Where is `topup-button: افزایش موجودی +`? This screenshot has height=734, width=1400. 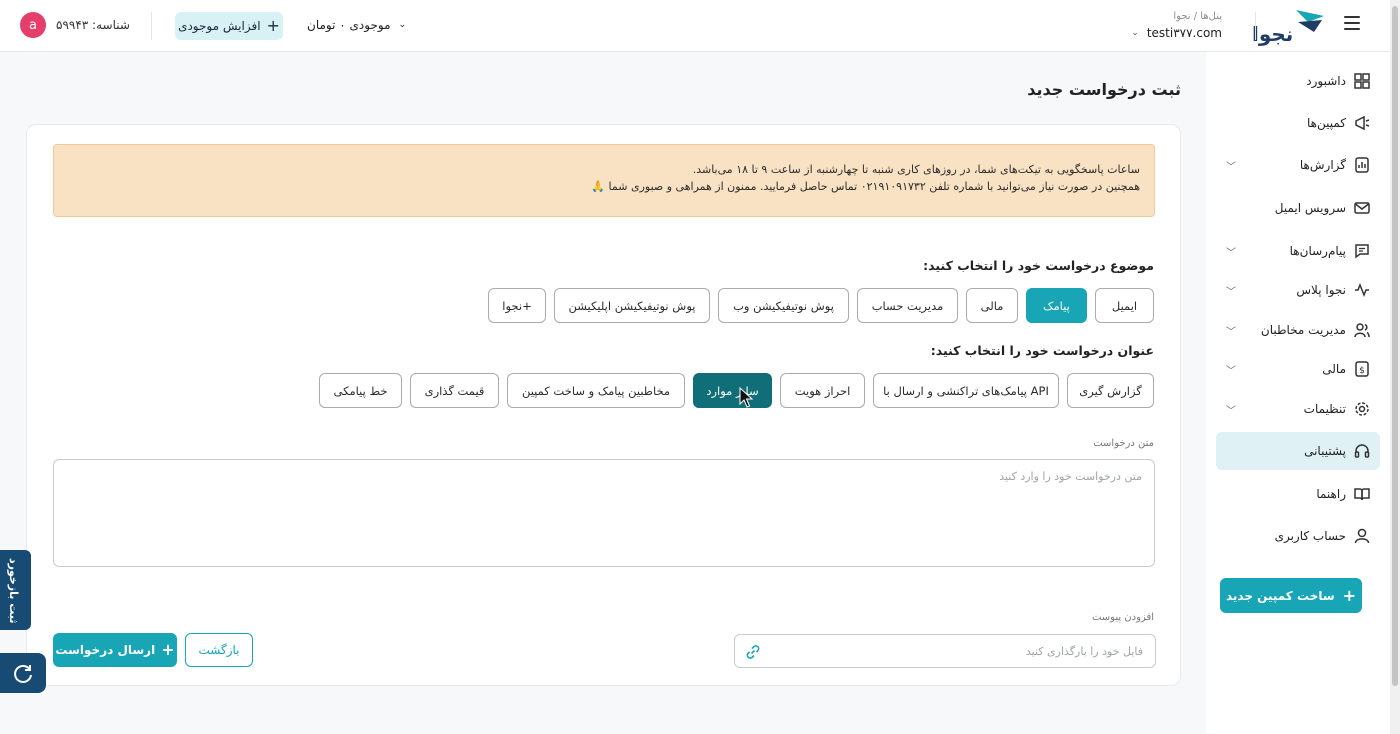
topup-button: افزایش موجودی + is located at coordinates (229, 26).